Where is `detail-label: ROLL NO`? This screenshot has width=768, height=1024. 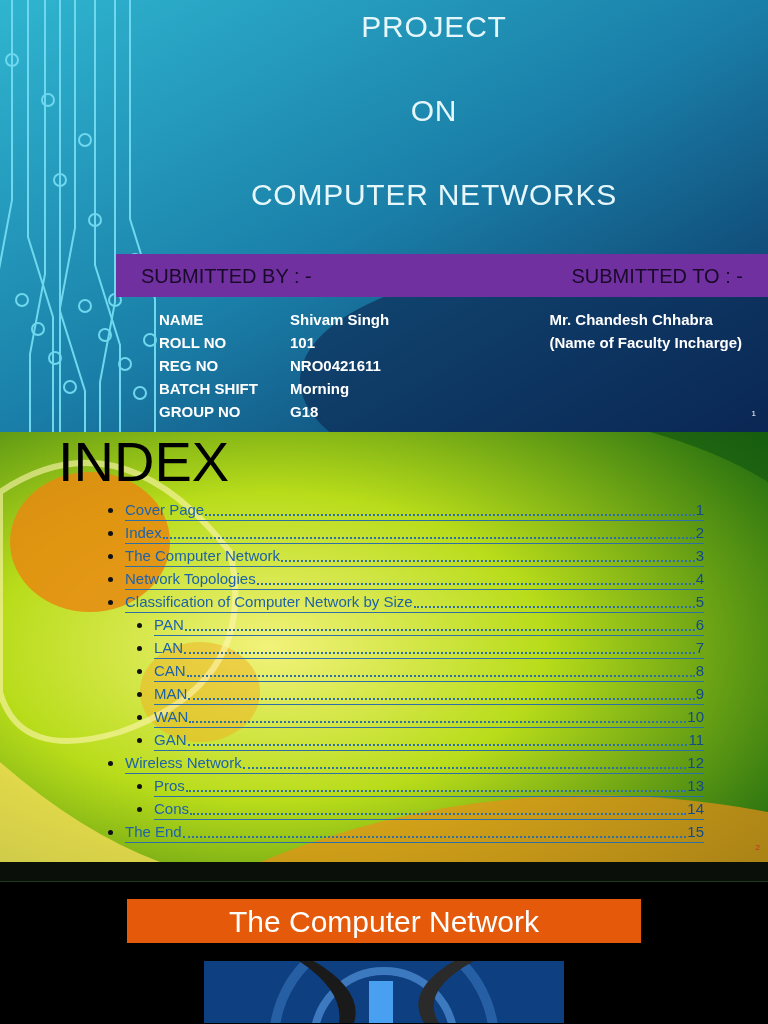
detail-label: ROLL NO is located at coordinates (193, 343).